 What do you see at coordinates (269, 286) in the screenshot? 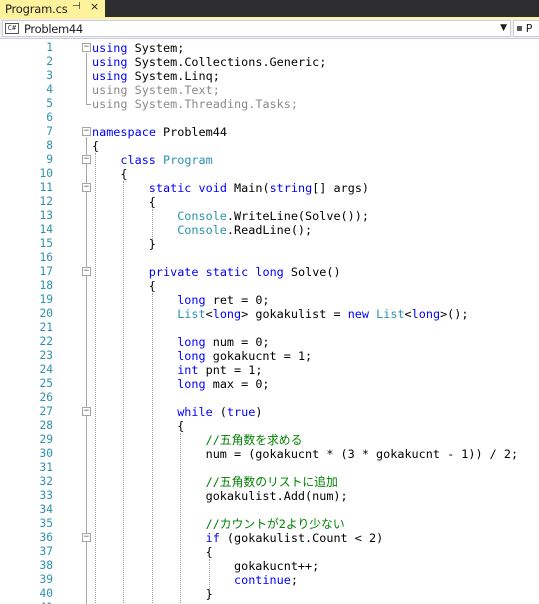
I see `code-line: 18 {` at bounding box center [269, 286].